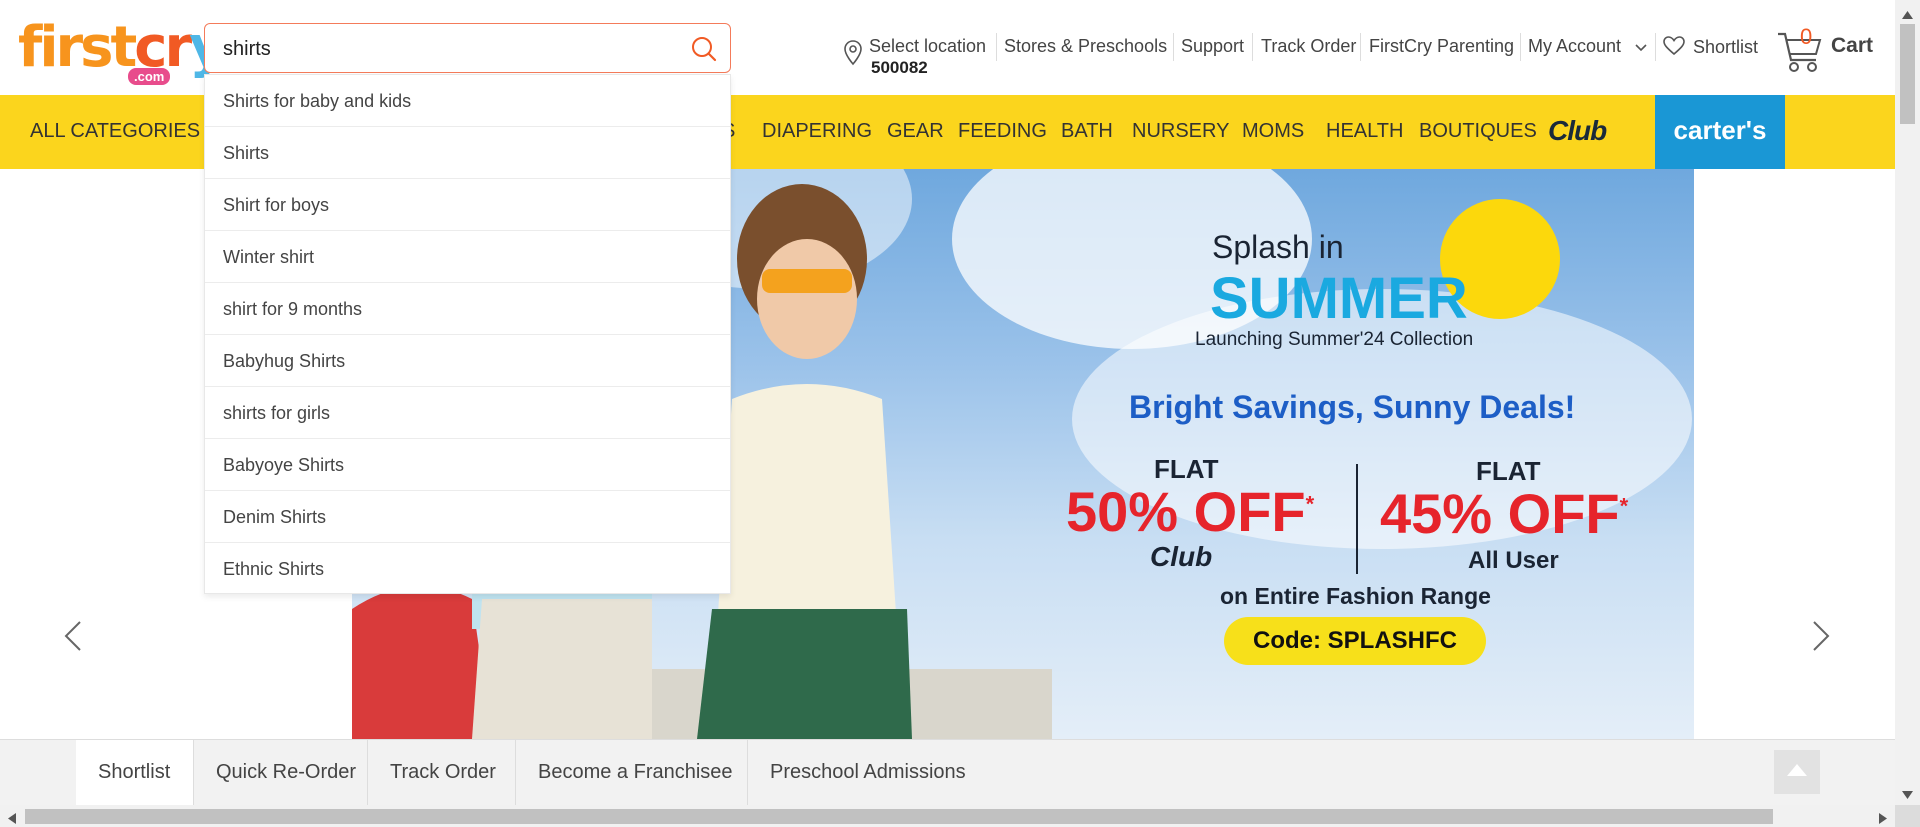  Describe the element at coordinates (1181, 556) in the screenshot. I see `banner-club-logo: Club` at that location.